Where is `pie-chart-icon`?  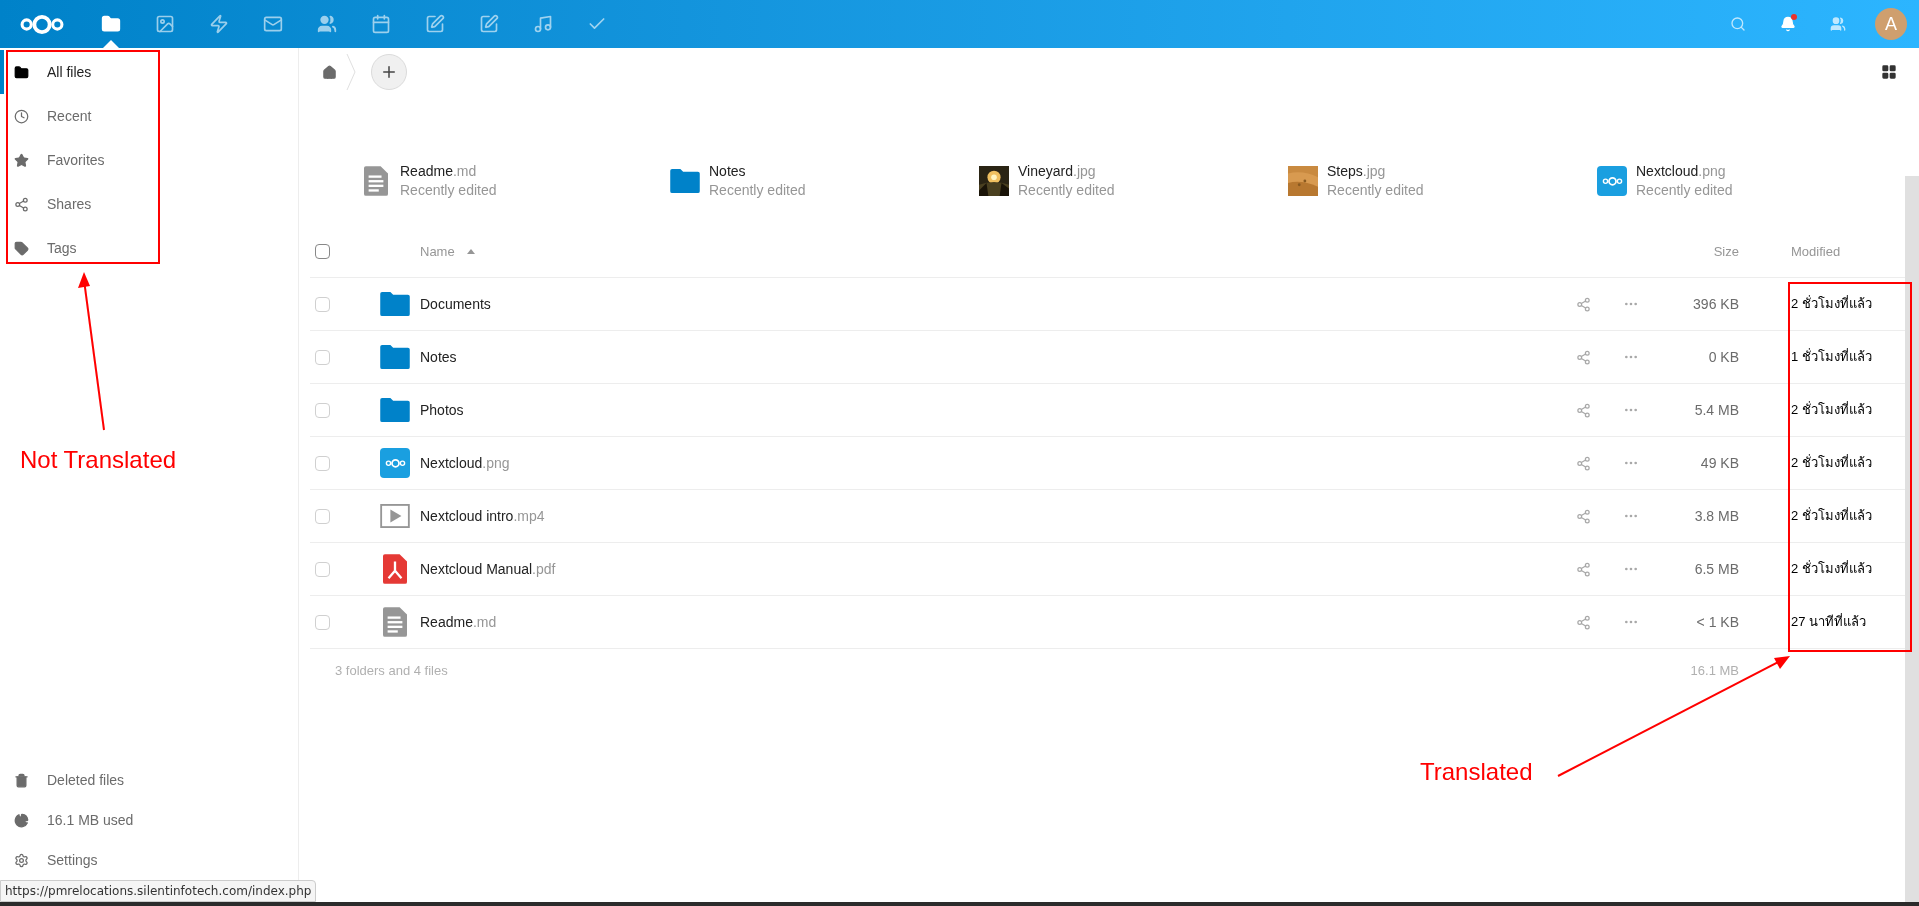 pie-chart-icon is located at coordinates (21, 820).